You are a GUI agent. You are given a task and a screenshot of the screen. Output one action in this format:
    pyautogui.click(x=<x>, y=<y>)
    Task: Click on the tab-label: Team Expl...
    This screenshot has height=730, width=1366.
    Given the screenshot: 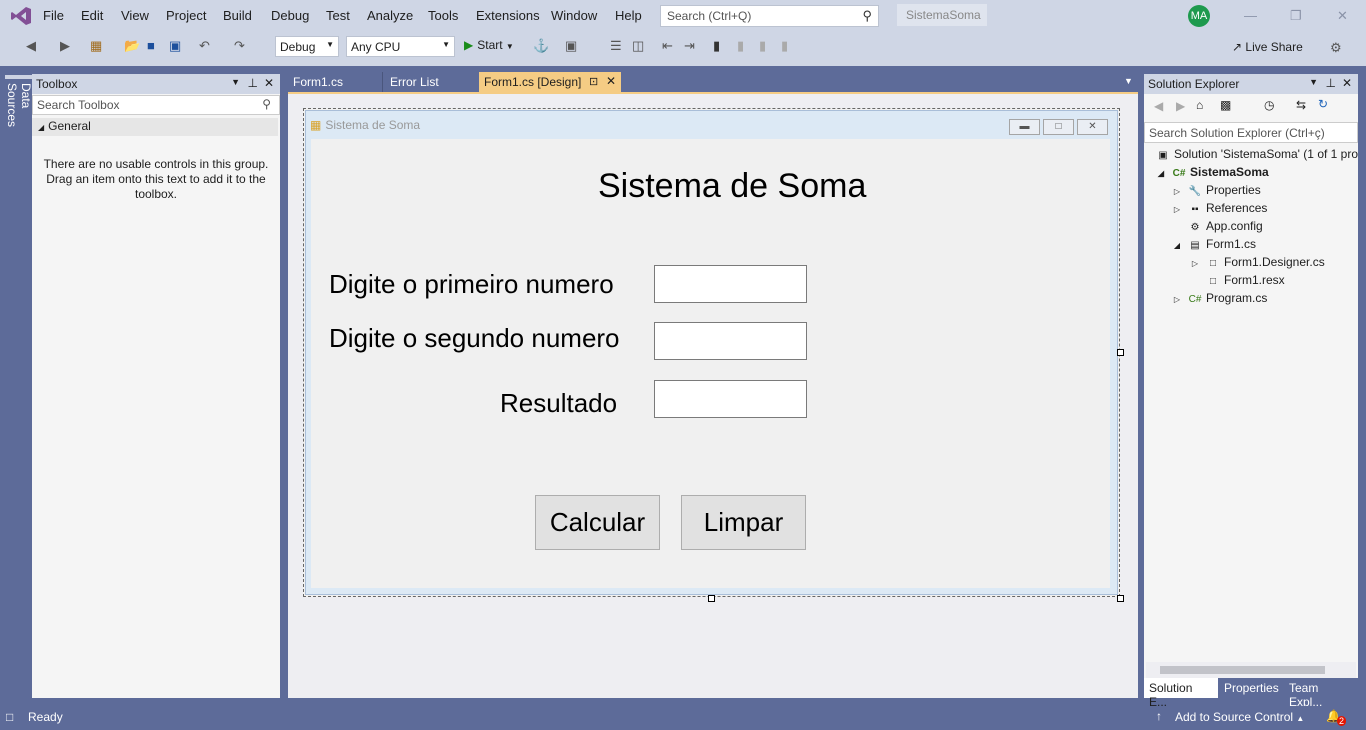 What is the action you would take?
    pyautogui.click(x=1306, y=695)
    